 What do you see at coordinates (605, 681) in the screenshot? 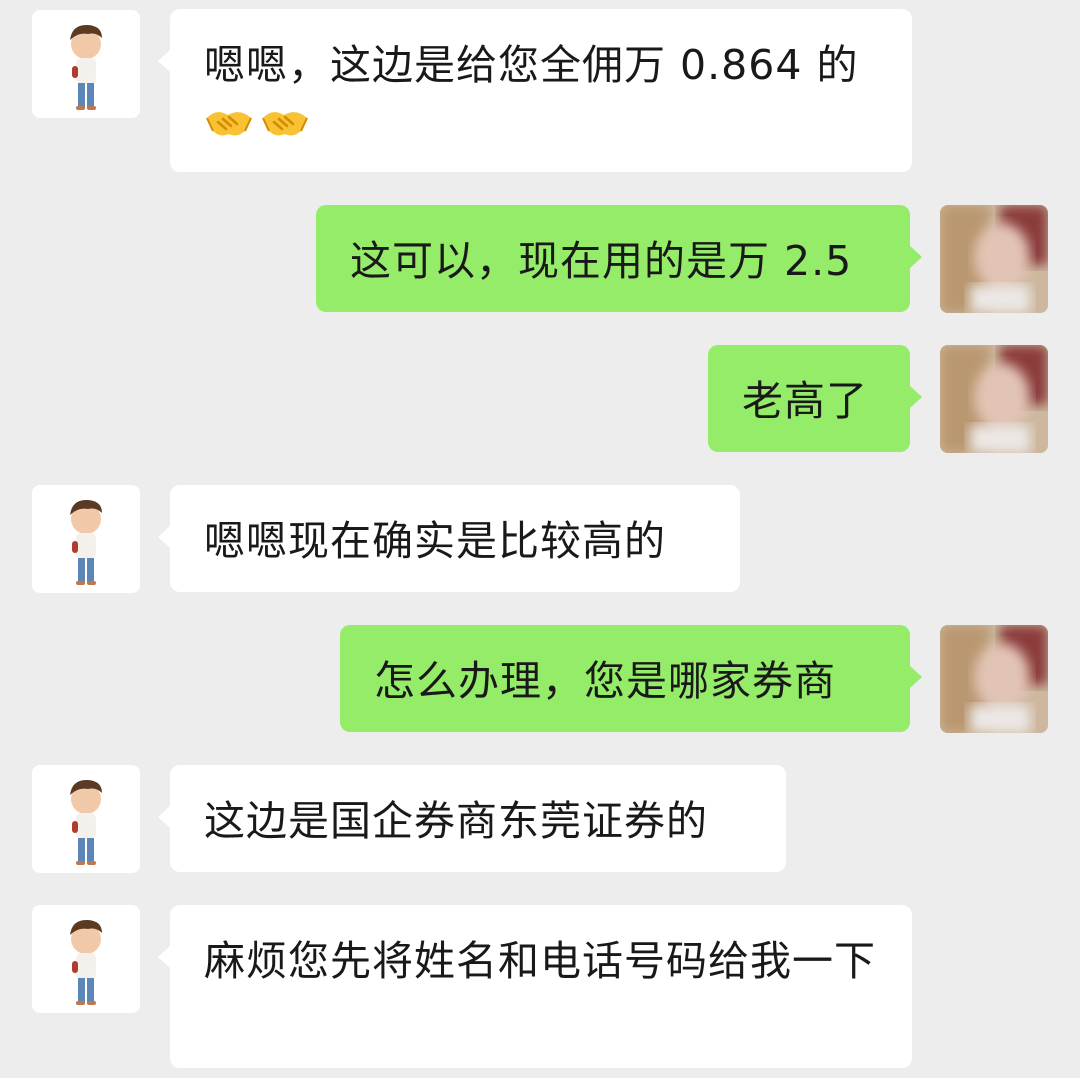
I see `message-text: 怎么办理，您是哪家券商` at bounding box center [605, 681].